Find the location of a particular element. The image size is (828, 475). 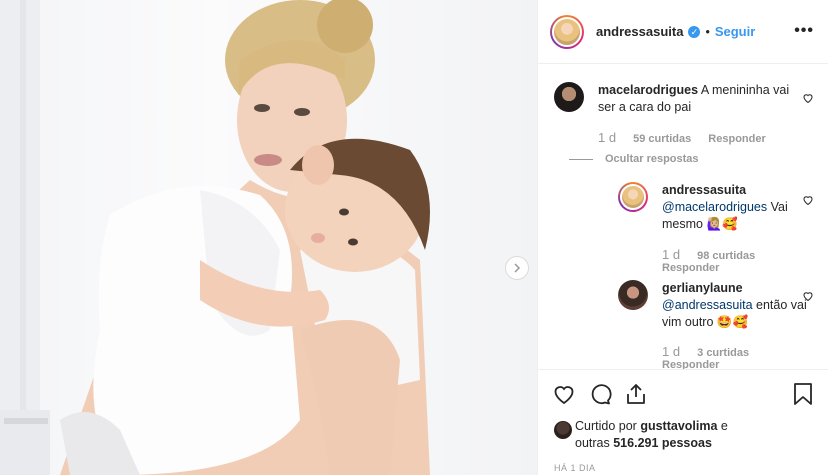

reply-meta: 1 d 3 curtidas is located at coordinates (705, 351).